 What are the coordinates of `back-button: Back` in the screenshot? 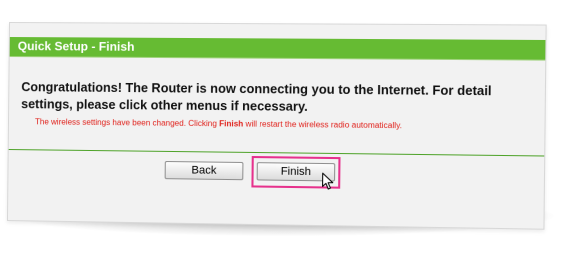 It's located at (204, 170).